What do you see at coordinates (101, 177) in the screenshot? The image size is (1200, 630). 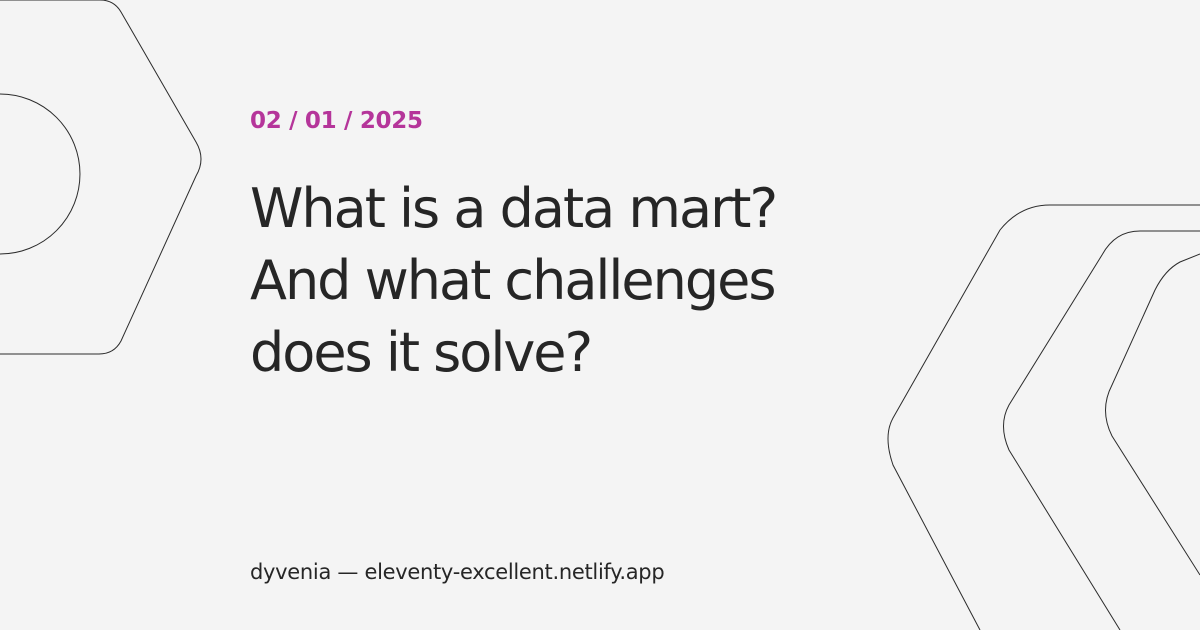 I see `left-hexagon-outline` at bounding box center [101, 177].